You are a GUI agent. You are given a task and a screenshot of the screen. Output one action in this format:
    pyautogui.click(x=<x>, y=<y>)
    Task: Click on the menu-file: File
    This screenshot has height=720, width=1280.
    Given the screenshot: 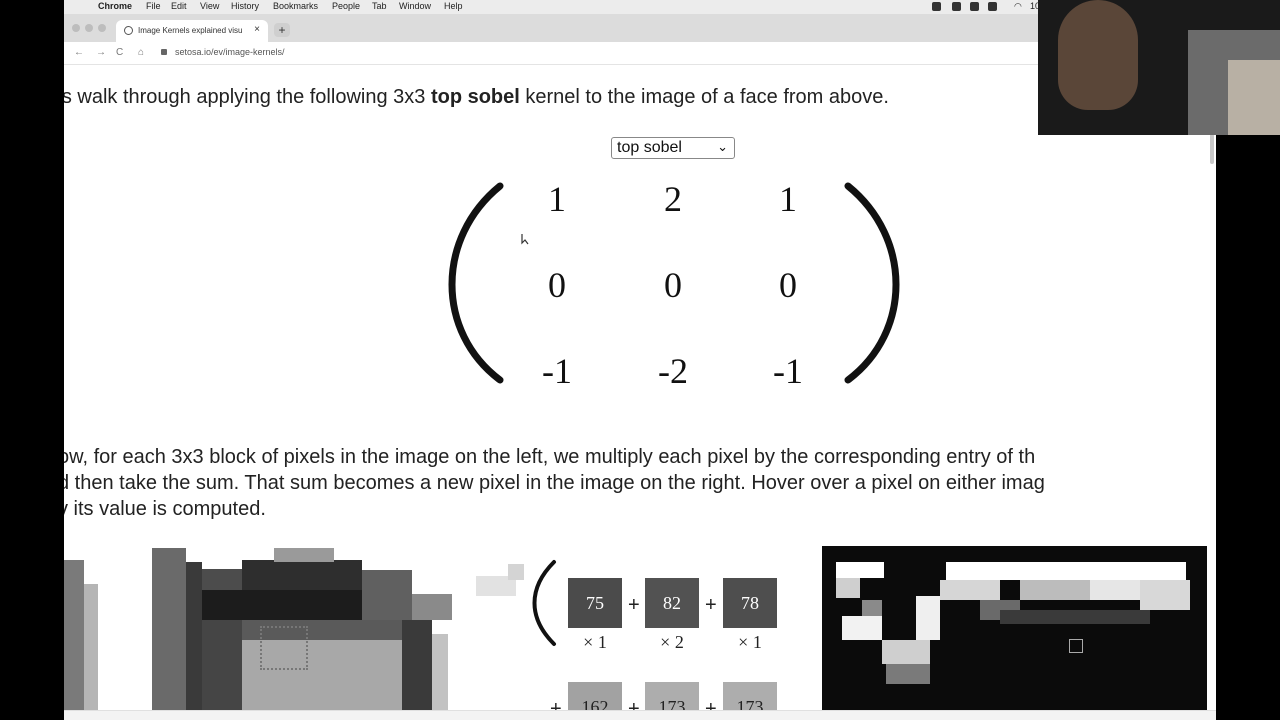 What is the action you would take?
    pyautogui.click(x=153, y=6)
    